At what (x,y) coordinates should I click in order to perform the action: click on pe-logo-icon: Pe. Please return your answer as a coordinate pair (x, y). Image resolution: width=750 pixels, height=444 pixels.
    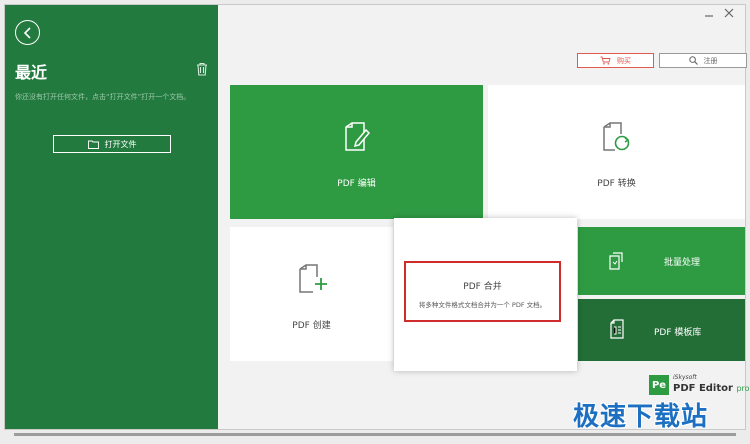
    Looking at the image, I should click on (659, 385).